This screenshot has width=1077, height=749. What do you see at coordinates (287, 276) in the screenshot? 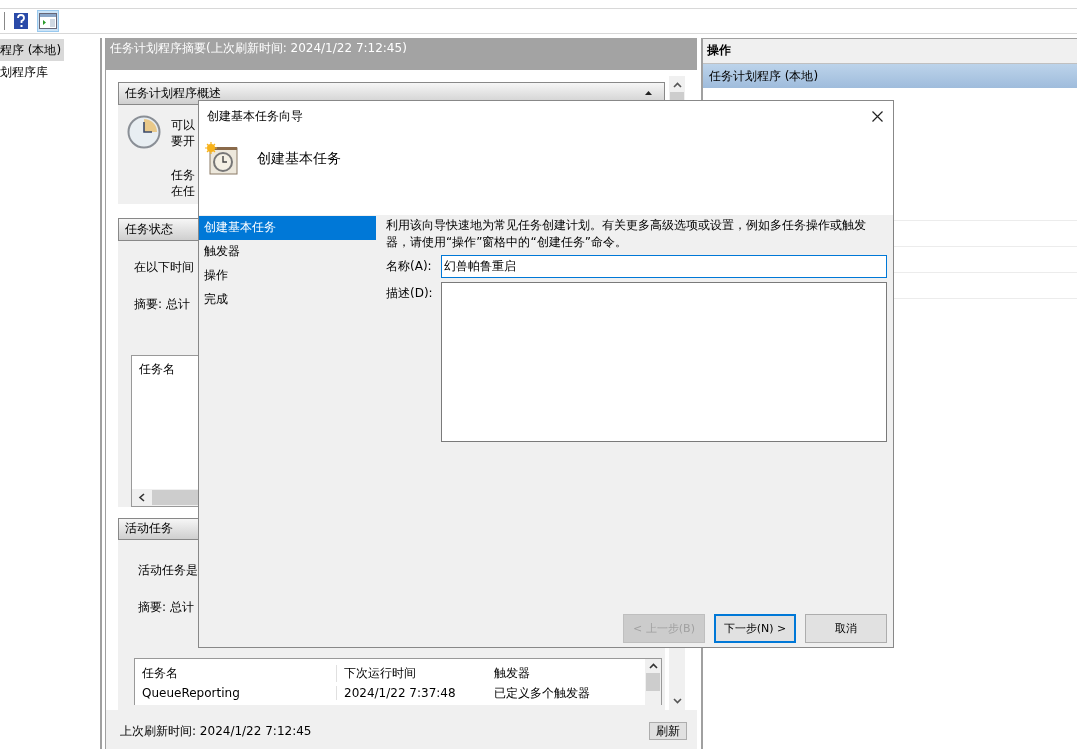
I see `wizard-step: 操作` at bounding box center [287, 276].